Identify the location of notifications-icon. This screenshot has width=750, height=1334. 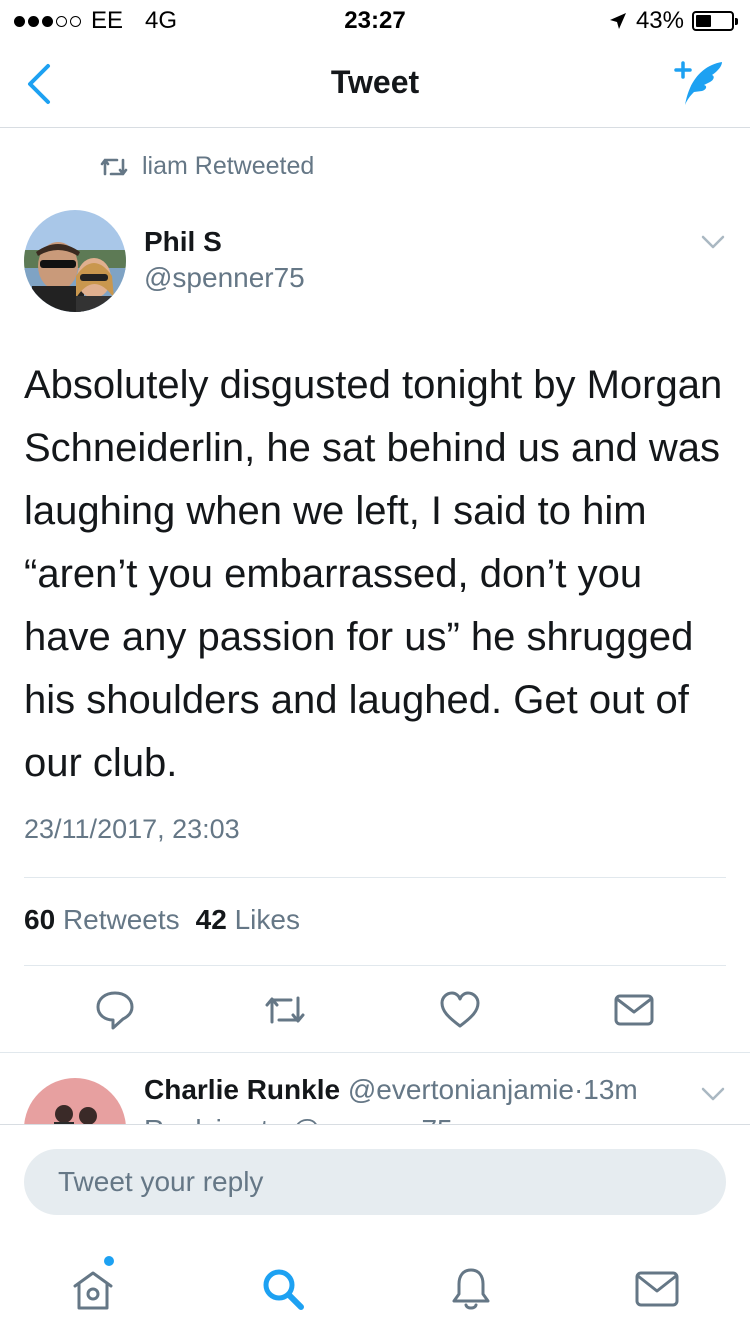
(471, 1289).